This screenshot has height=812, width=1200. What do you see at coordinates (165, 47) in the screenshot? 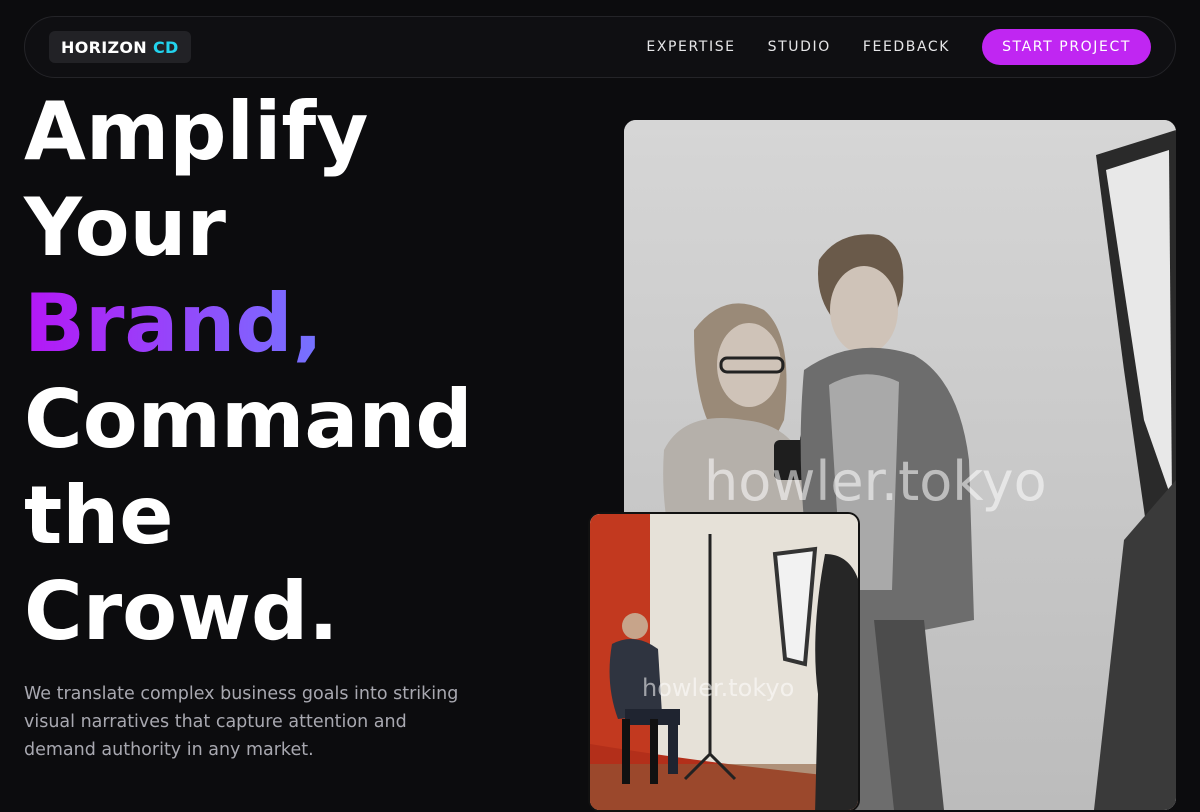
I see `logo-accent-text: CD` at bounding box center [165, 47].